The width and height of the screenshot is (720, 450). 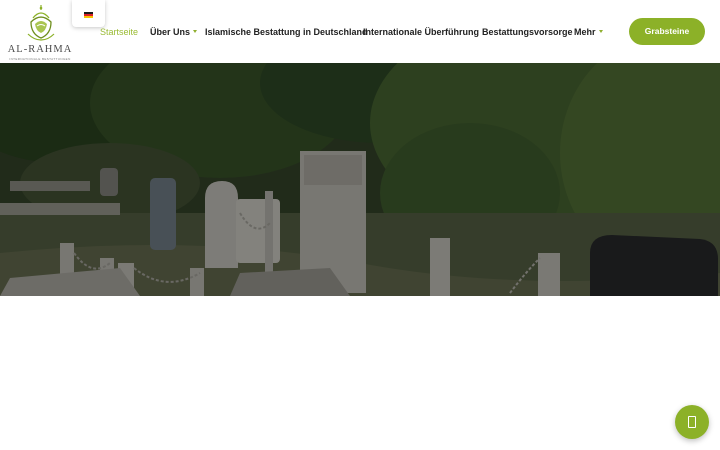 I want to click on language-switcher, so click(x=88, y=13).